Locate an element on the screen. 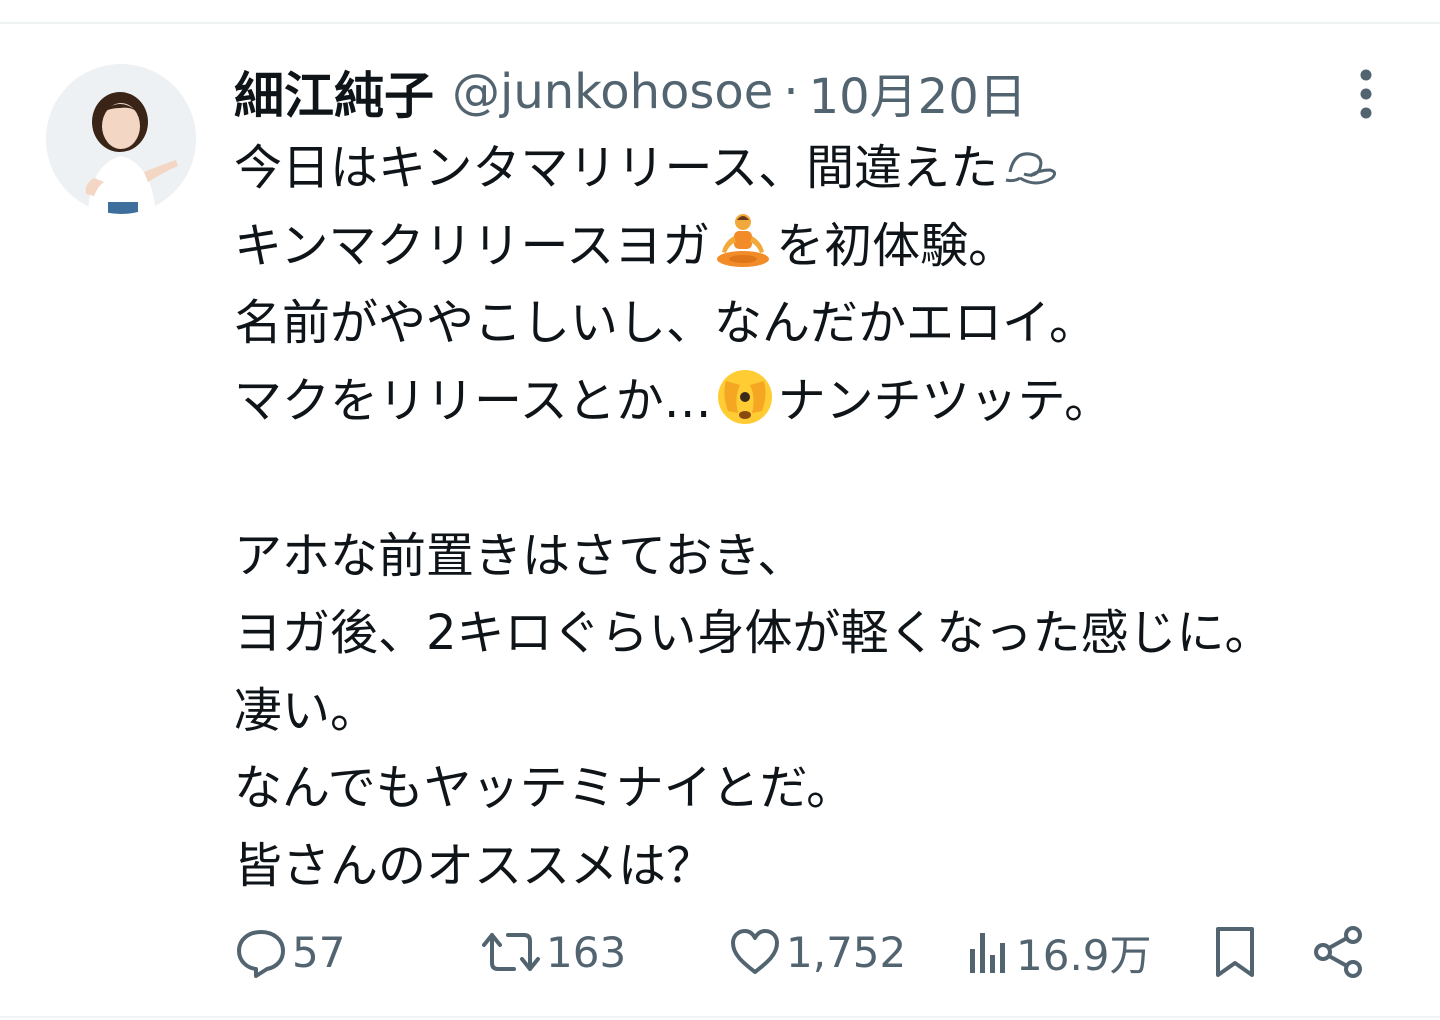 The image size is (1440, 1020). bookmark-icon is located at coordinates (1235, 952).